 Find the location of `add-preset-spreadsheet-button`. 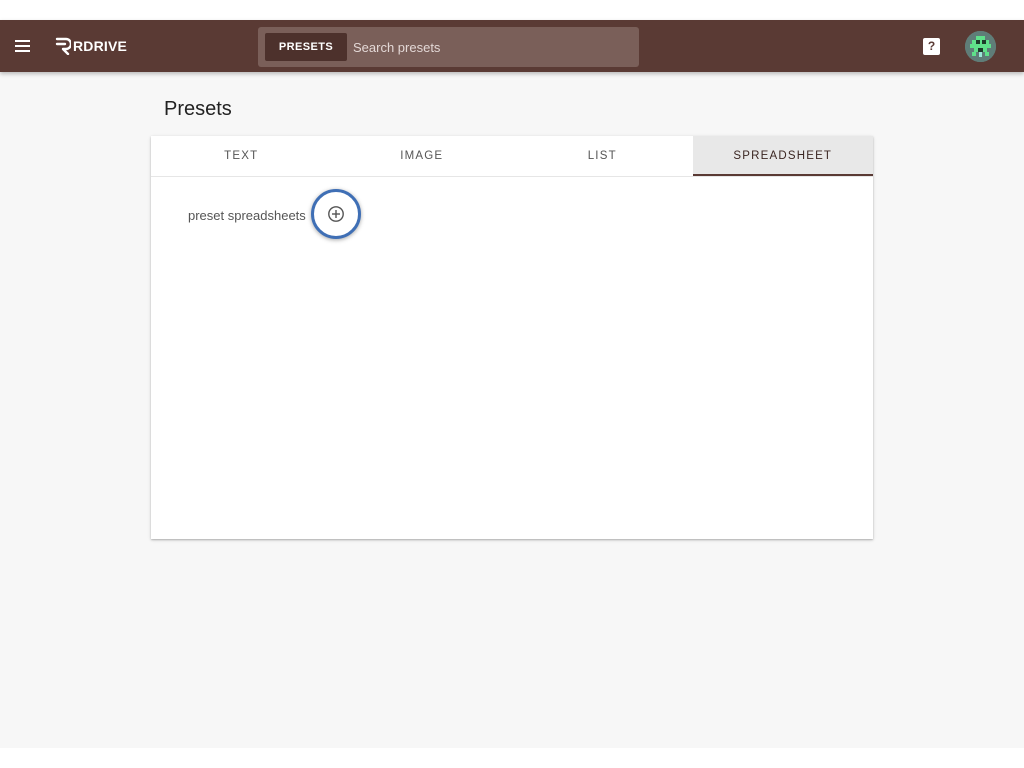

add-preset-spreadsheet-button is located at coordinates (336, 214).